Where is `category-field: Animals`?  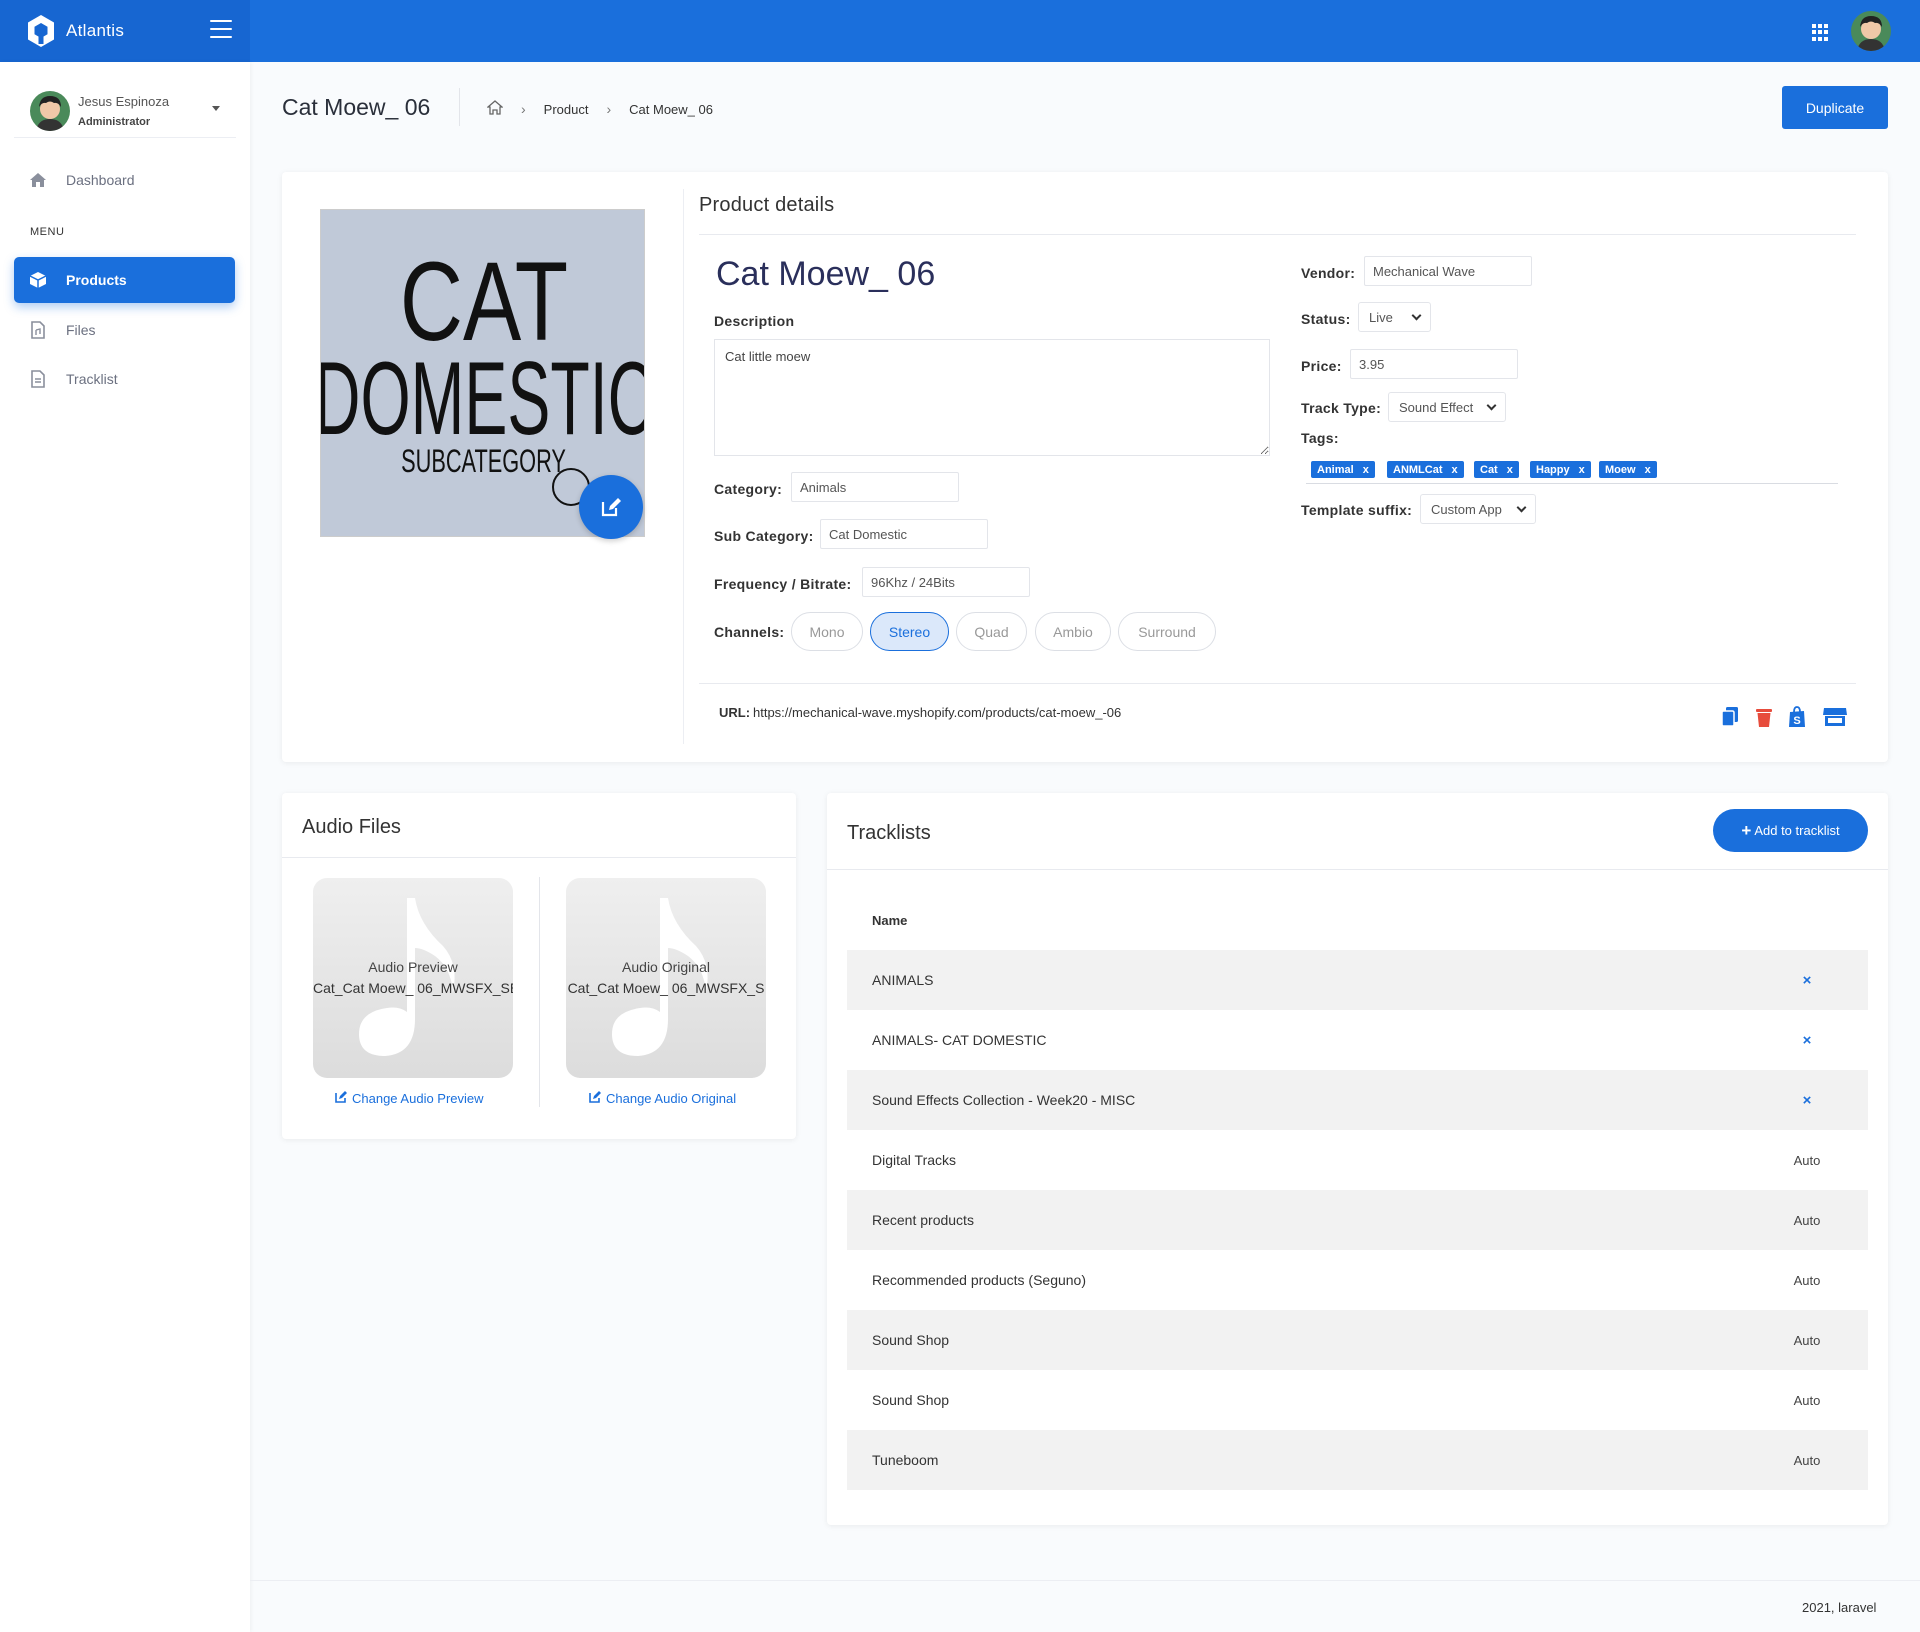
category-field: Animals is located at coordinates (875, 487).